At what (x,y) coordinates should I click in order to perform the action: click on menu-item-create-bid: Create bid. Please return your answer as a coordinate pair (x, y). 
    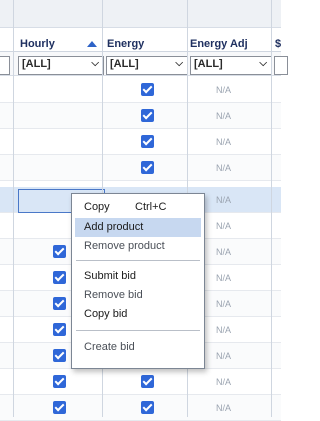
    Looking at the image, I should click on (138, 347).